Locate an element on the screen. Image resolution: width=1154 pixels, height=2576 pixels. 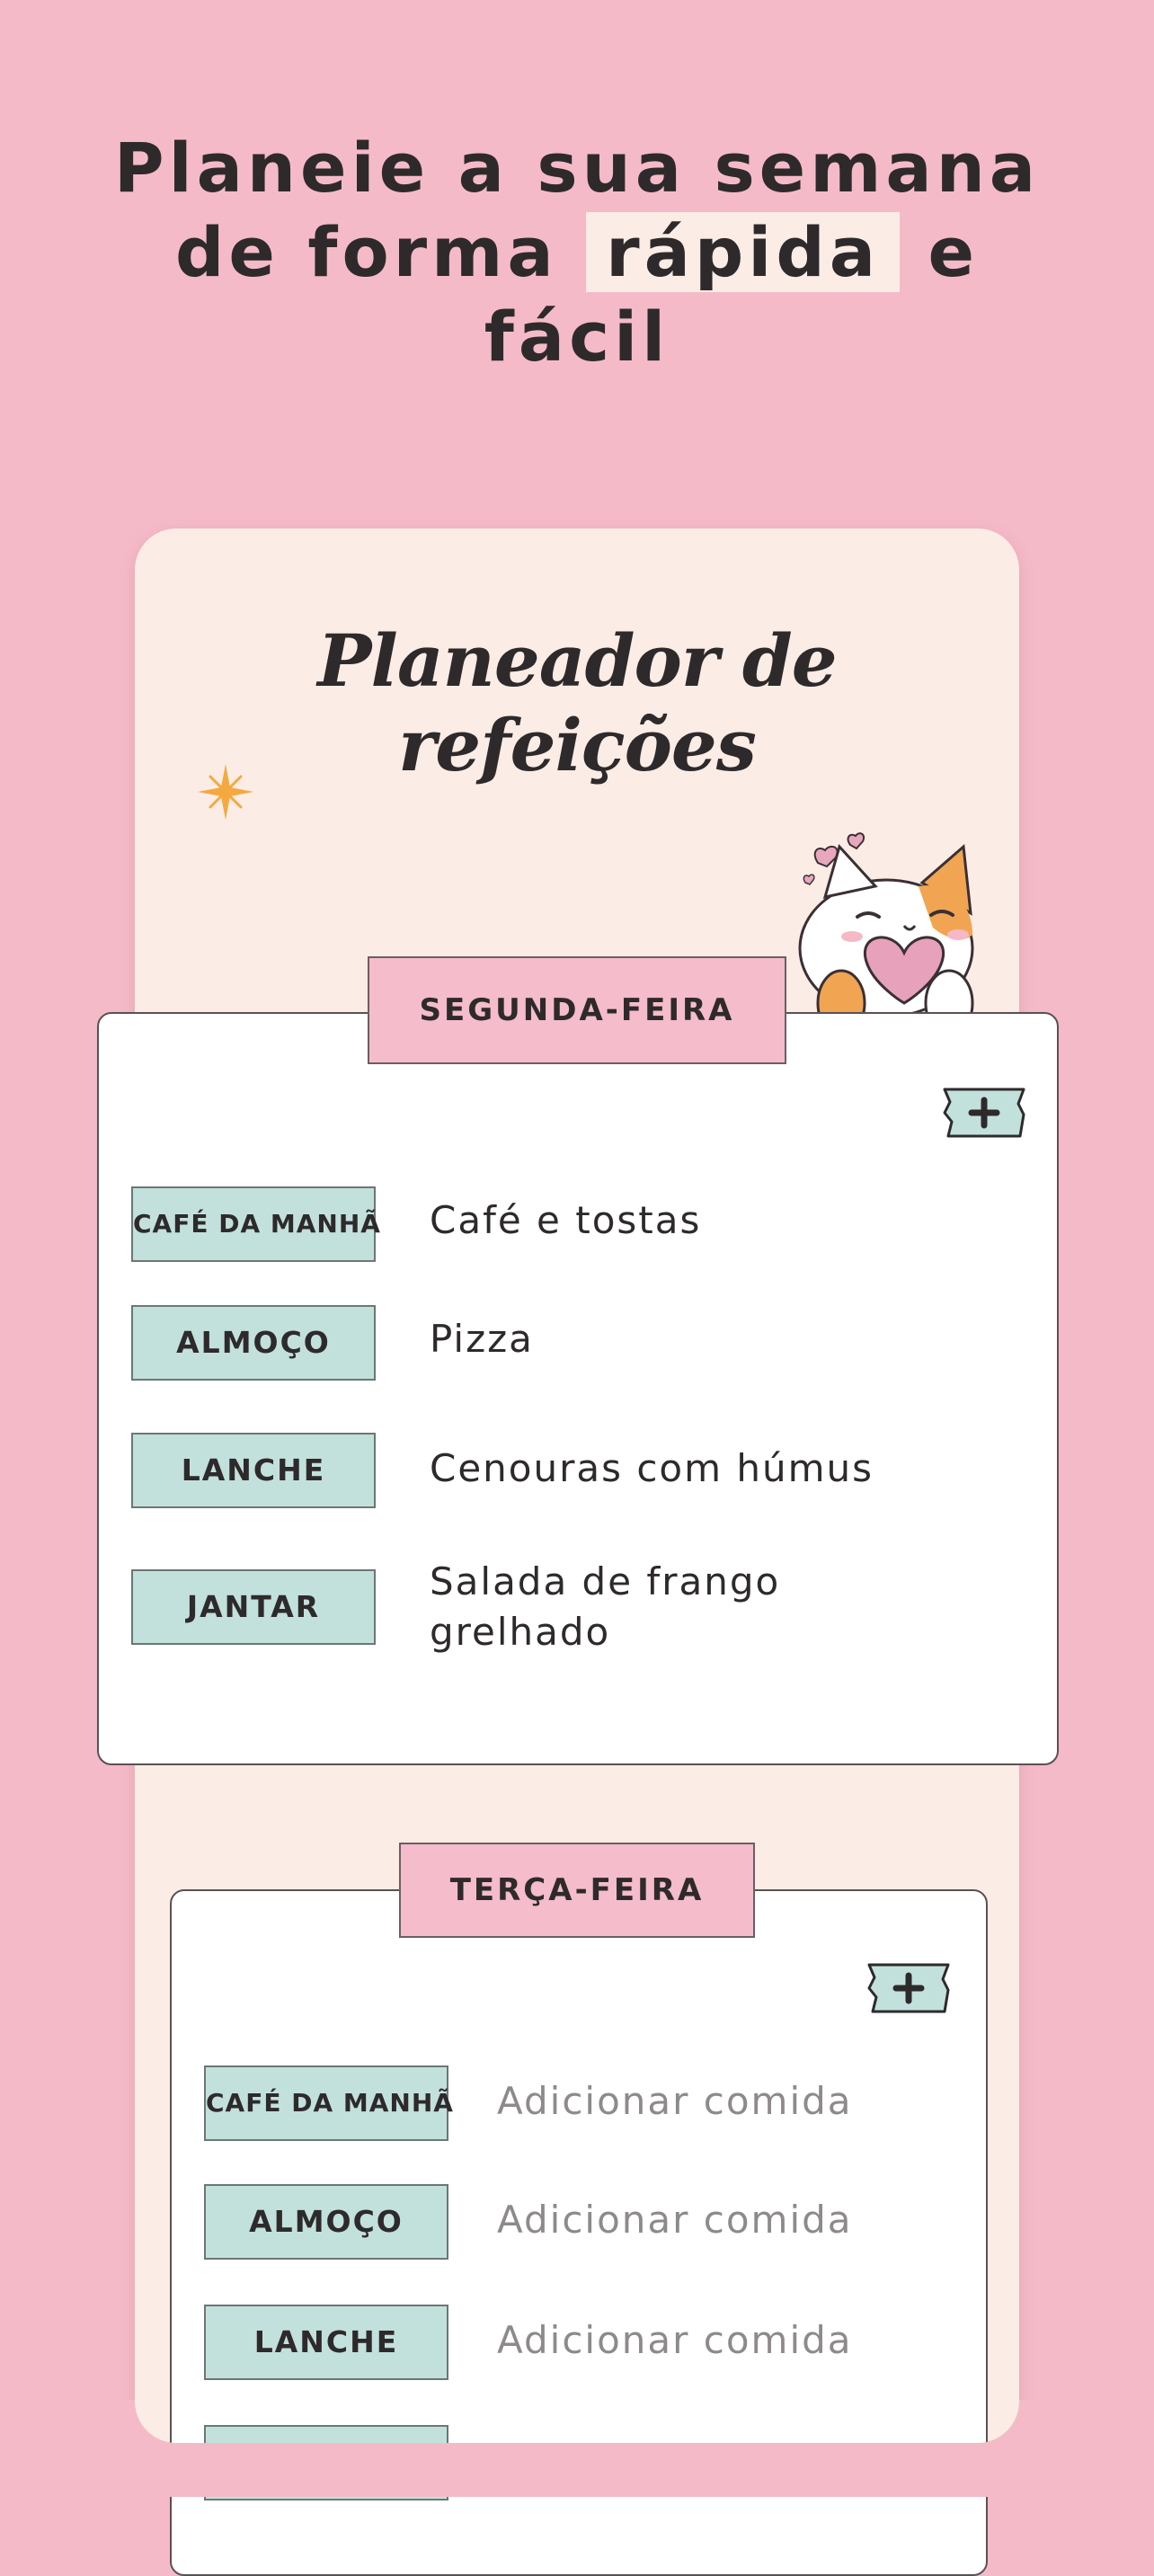
meal-row: JANTAR Salada de frango grelhado is located at coordinates (578, 1606).